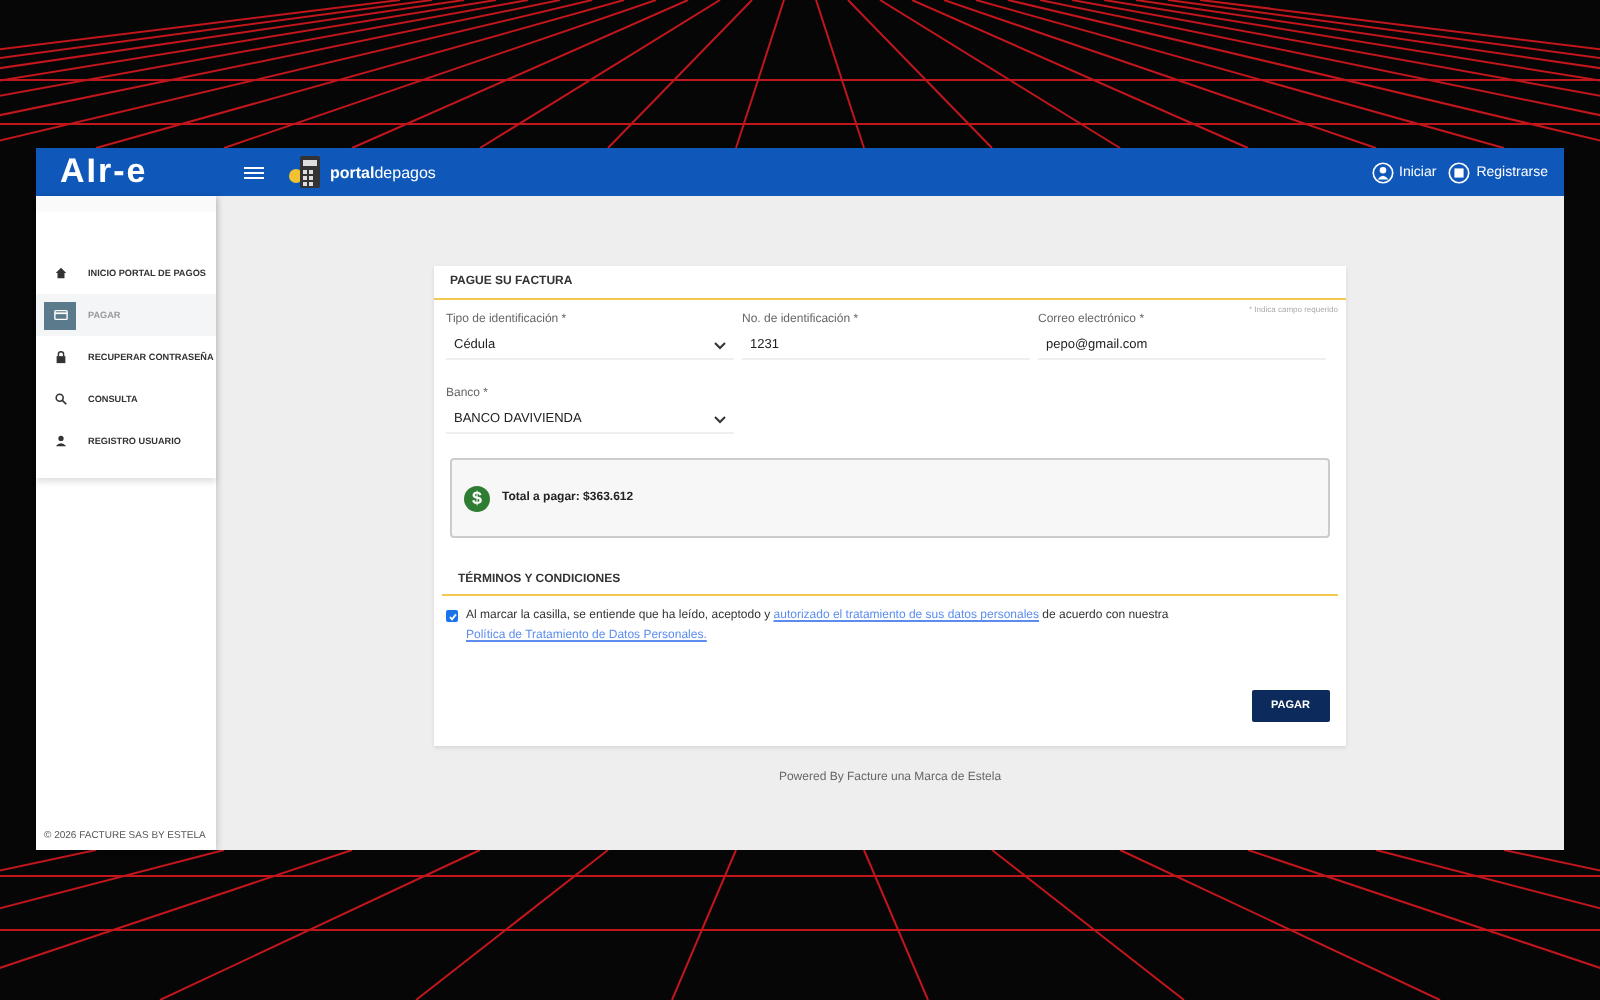 This screenshot has width=1600, height=1000. Describe the element at coordinates (104, 172) in the screenshot. I see `logo: AIr-e` at that location.